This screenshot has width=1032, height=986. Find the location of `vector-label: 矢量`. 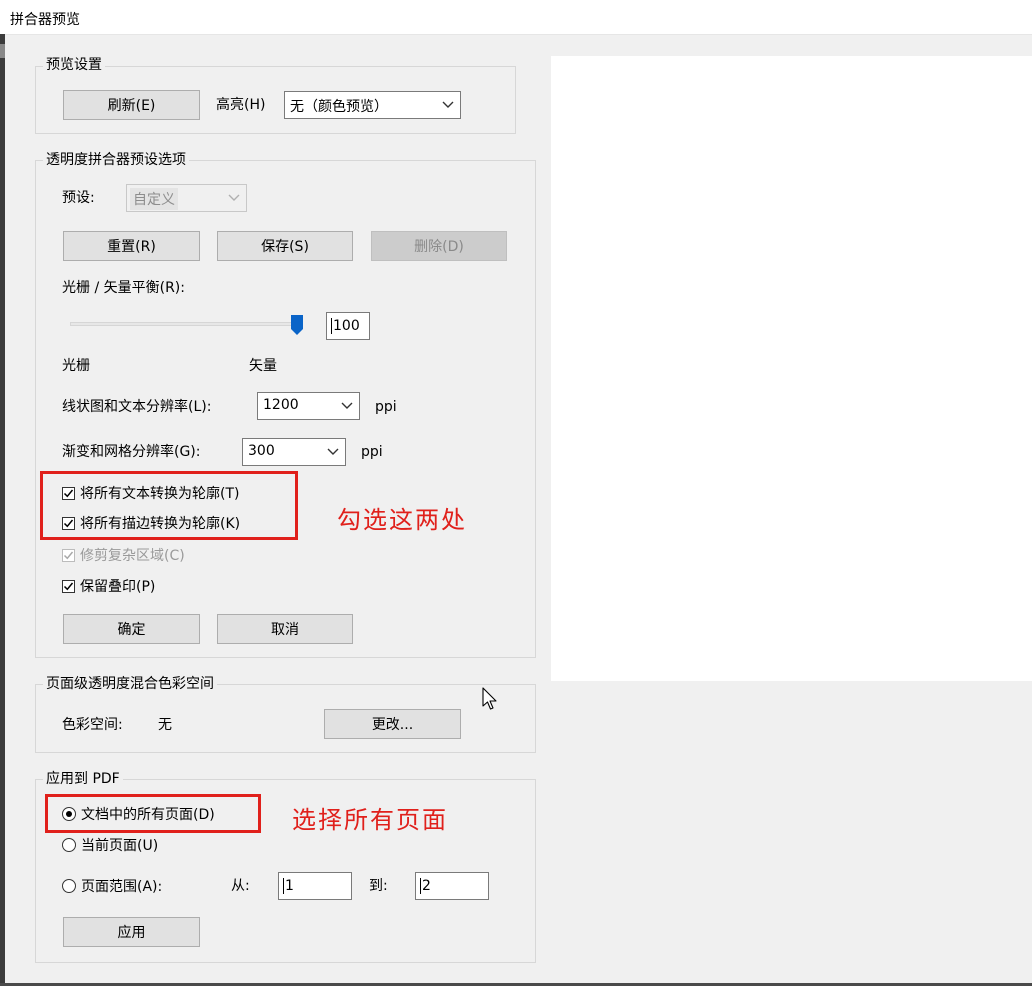

vector-label: 矢量 is located at coordinates (263, 366).